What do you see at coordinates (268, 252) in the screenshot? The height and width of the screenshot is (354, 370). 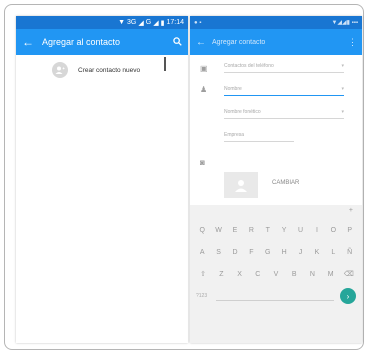 I see `key: G` at bounding box center [268, 252].